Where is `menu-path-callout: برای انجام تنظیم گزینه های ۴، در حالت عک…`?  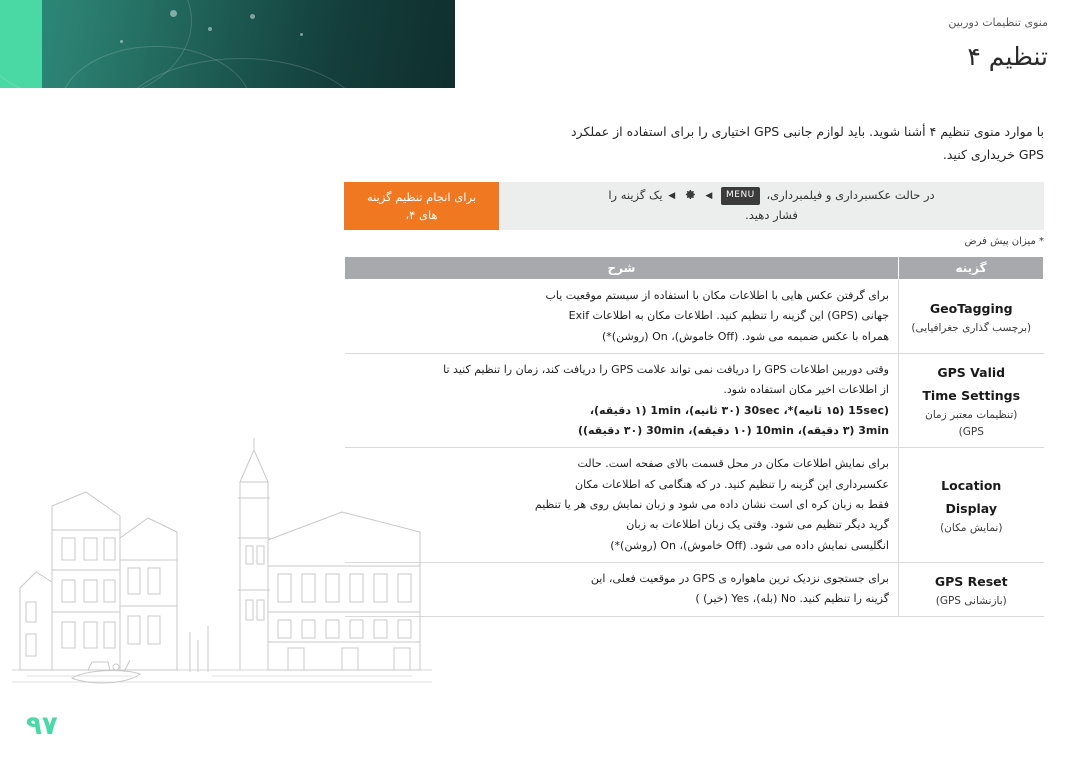
menu-path-callout: برای انجام تنظیم گزینه های ۴، در حالت عک… is located at coordinates (694, 206).